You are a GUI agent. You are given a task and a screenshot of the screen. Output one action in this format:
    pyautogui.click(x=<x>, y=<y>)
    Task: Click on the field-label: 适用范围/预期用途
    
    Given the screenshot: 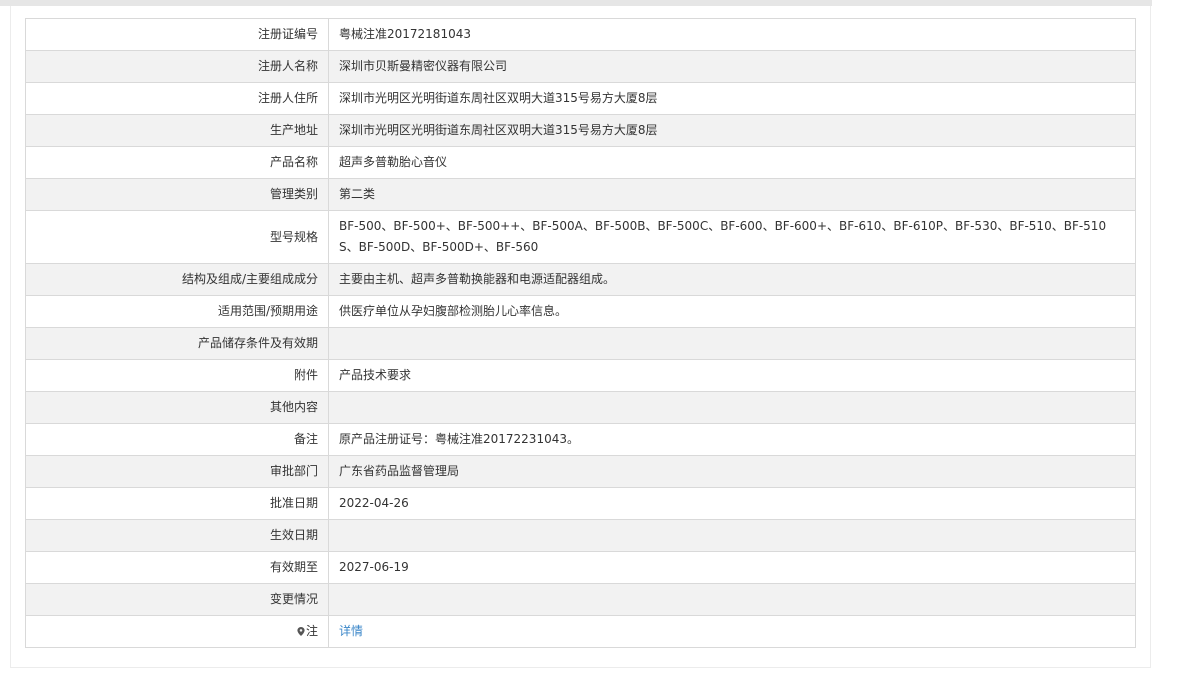 What is the action you would take?
    pyautogui.click(x=177, y=311)
    